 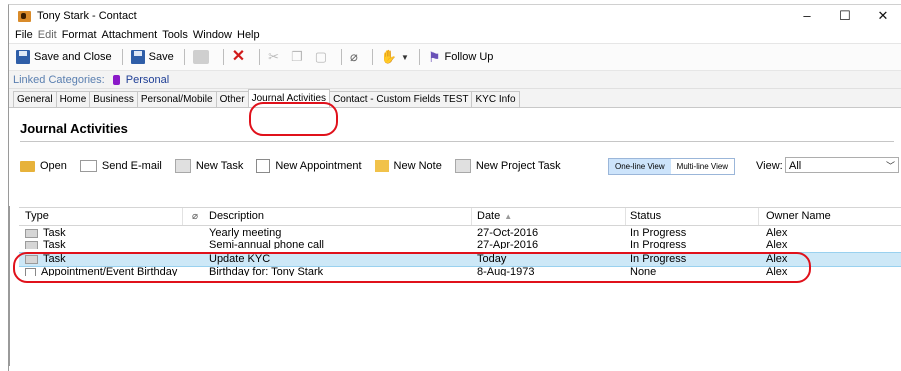 I want to click on paste-icon: ▢, so click(x=321, y=56).